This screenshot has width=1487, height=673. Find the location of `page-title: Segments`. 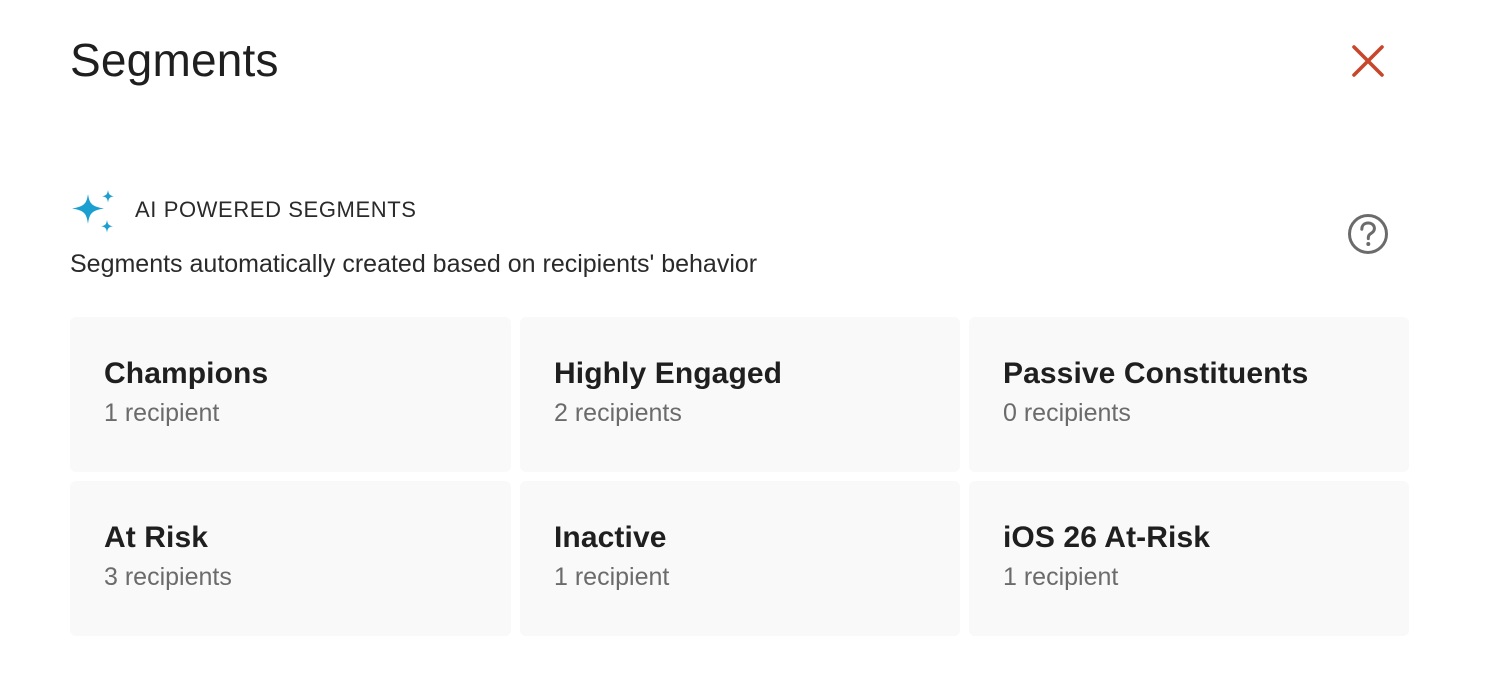

page-title: Segments is located at coordinates (174, 60).